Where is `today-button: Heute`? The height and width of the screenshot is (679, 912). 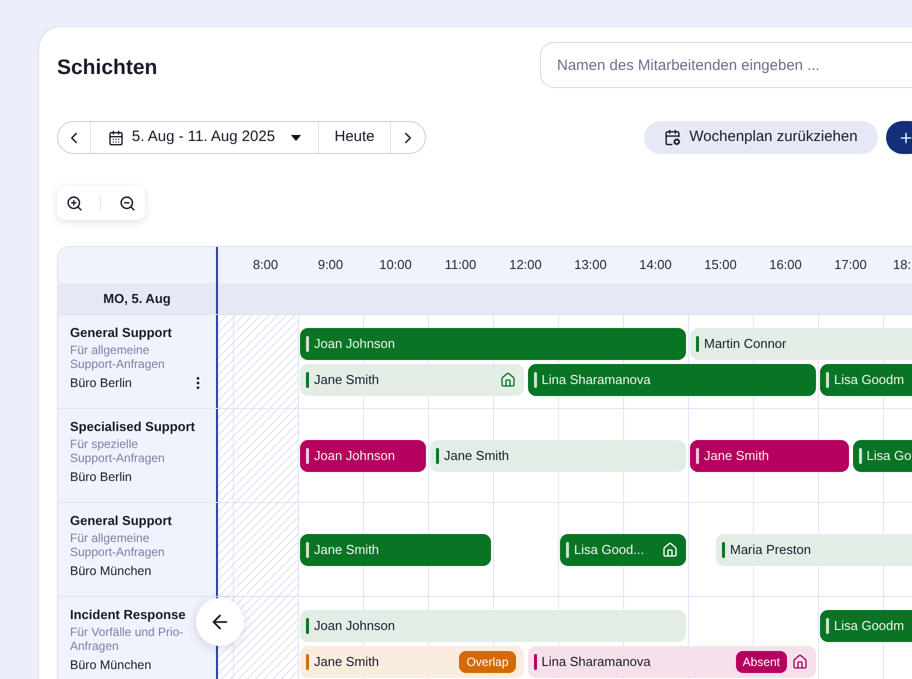 today-button: Heute is located at coordinates (355, 137).